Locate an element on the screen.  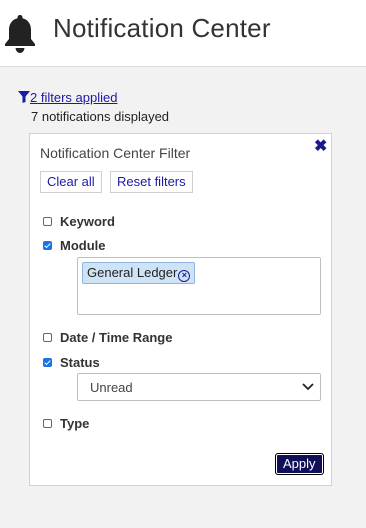
type-checkbox is located at coordinates (47, 423).